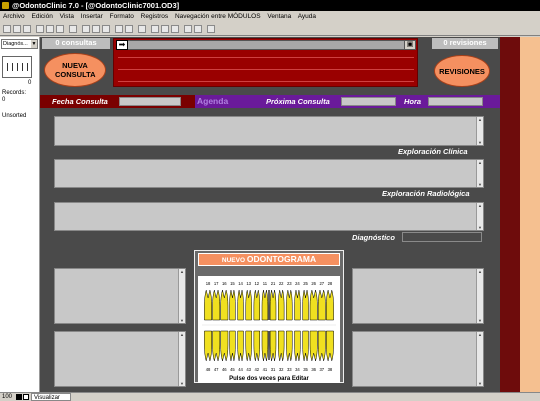 Image resolution: width=540 pixels, height=401 pixels. I want to click on exploracion-clinica-field, so click(269, 131).